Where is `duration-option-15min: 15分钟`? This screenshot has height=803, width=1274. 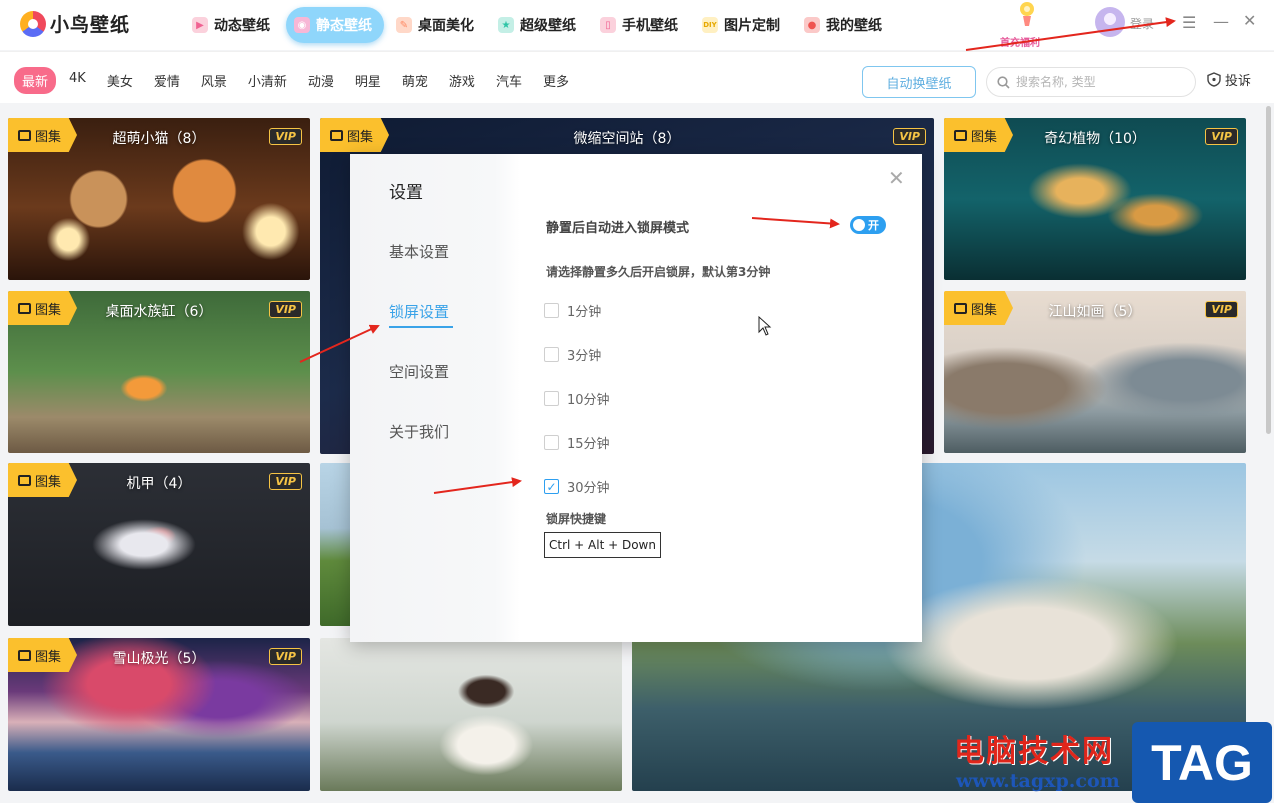 duration-option-15min: 15分钟 is located at coordinates (577, 442).